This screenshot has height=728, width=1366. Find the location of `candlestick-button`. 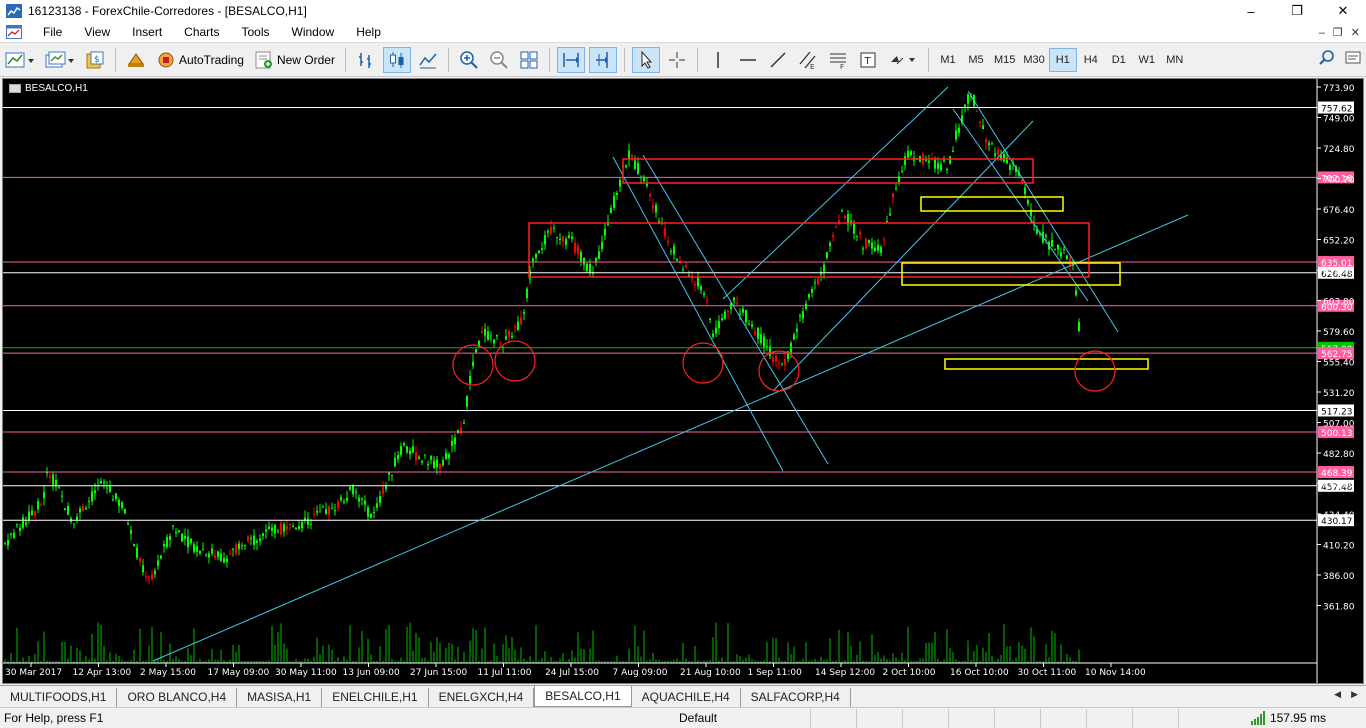

candlestick-button is located at coordinates (396, 59).